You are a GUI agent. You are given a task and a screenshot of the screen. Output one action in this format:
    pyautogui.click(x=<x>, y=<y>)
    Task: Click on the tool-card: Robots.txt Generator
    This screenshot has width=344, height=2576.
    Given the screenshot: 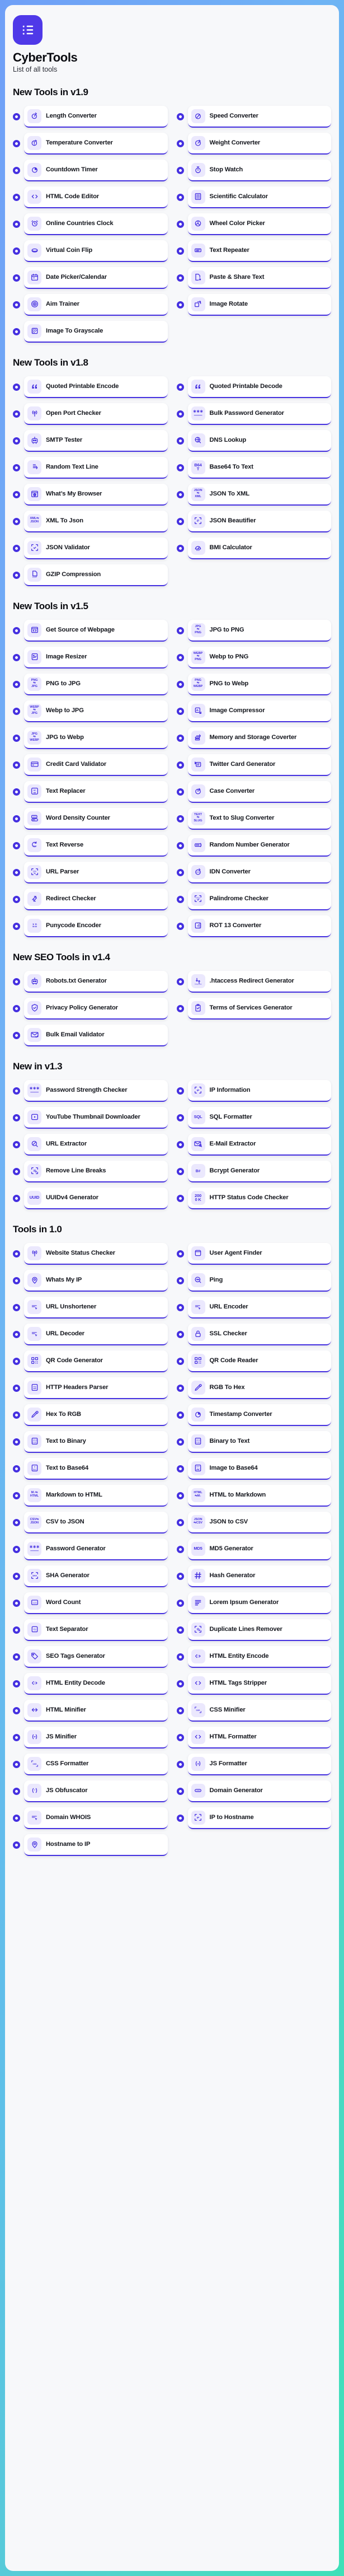 What is the action you would take?
    pyautogui.click(x=96, y=981)
    